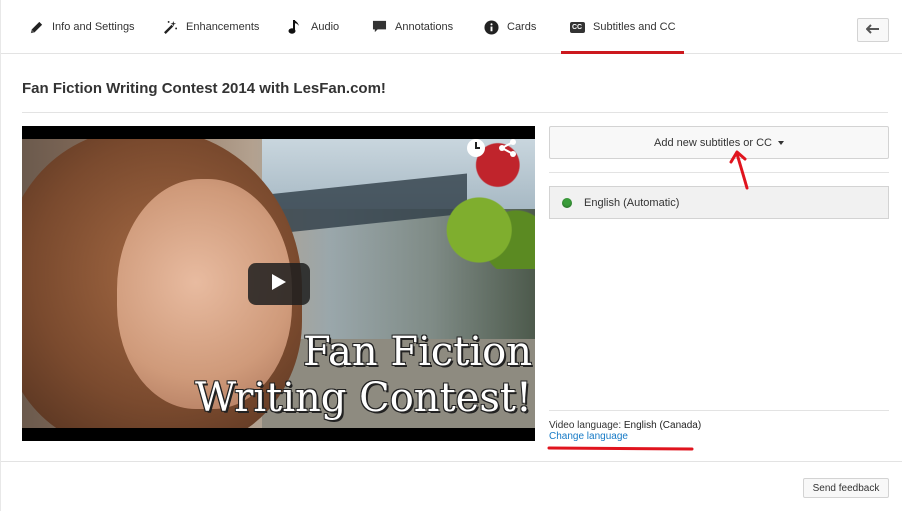 The width and height of the screenshot is (902, 511). What do you see at coordinates (739, 170) in the screenshot?
I see `annotation-arrow-icon` at bounding box center [739, 170].